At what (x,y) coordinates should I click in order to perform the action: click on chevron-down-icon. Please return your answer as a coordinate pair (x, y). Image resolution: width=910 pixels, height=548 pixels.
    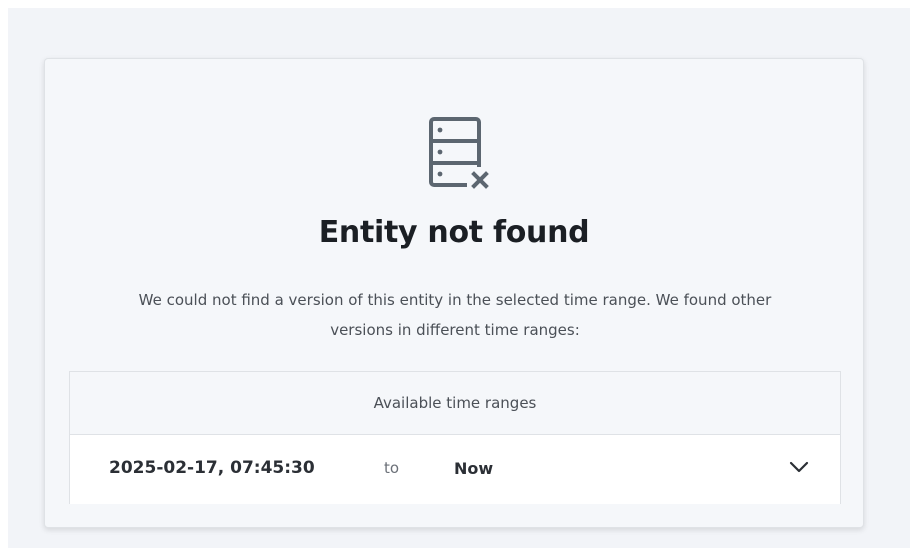
    Looking at the image, I should click on (799, 467).